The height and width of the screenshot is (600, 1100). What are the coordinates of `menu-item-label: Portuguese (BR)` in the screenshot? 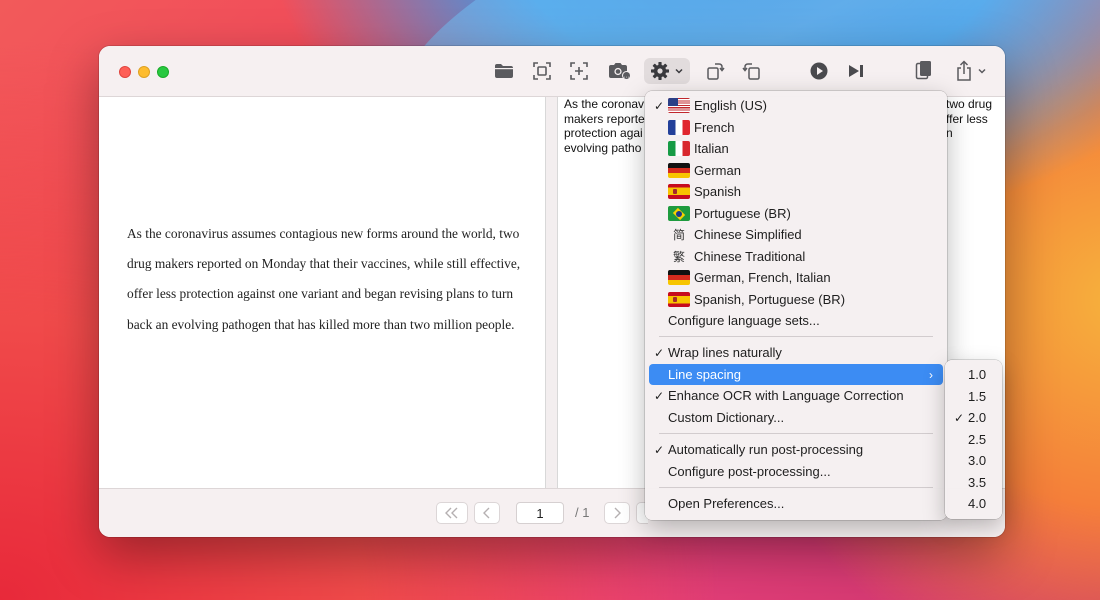 It's located at (742, 213).